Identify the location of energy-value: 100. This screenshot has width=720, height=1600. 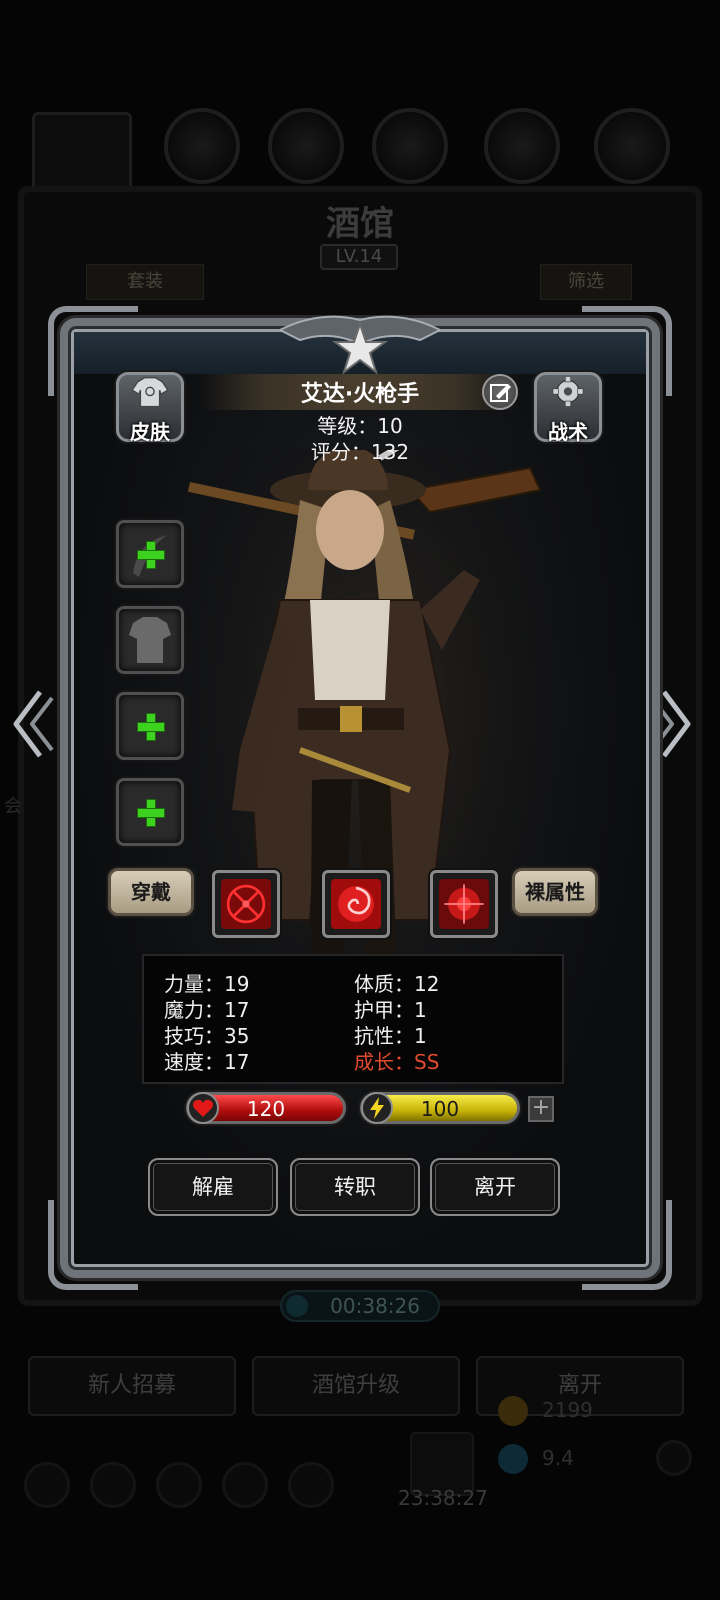
(440, 1109).